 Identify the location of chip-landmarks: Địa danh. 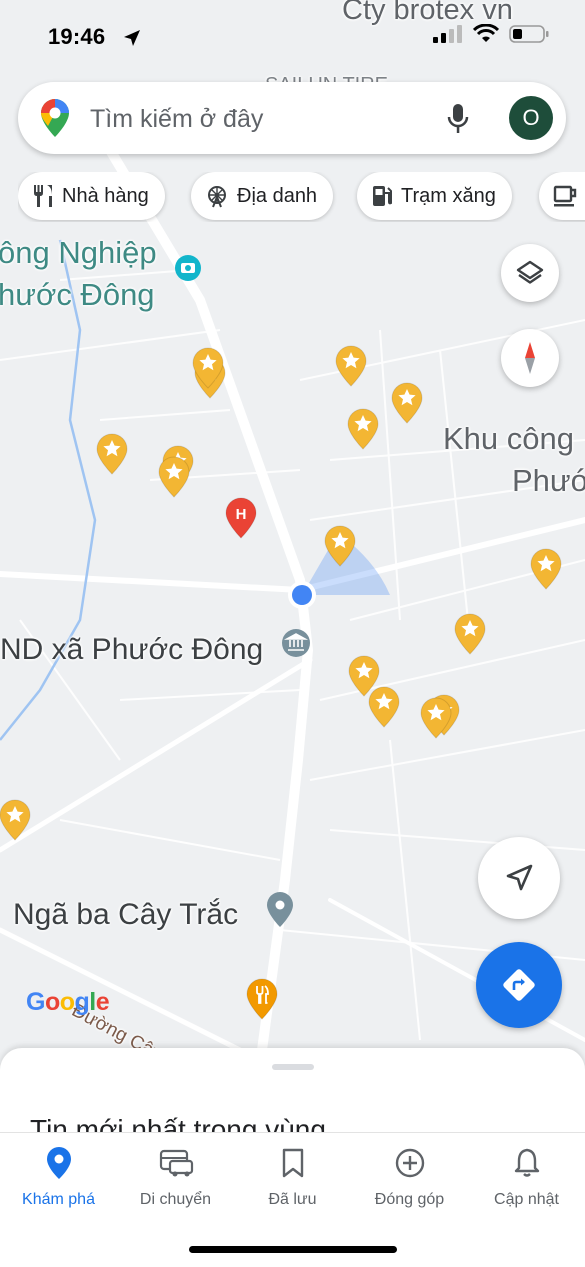
(262, 196).